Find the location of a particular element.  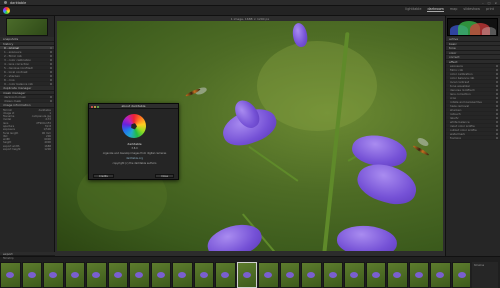

histogram-area is located at coordinates (473, 26).